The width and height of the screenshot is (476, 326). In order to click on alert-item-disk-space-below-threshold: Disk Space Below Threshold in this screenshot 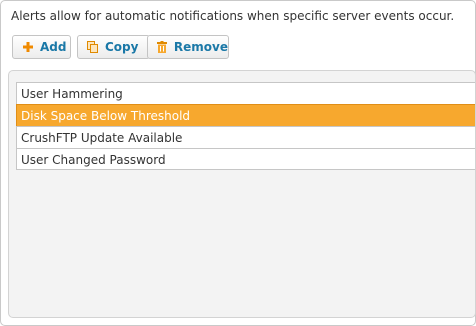, I will do `click(245, 115)`.